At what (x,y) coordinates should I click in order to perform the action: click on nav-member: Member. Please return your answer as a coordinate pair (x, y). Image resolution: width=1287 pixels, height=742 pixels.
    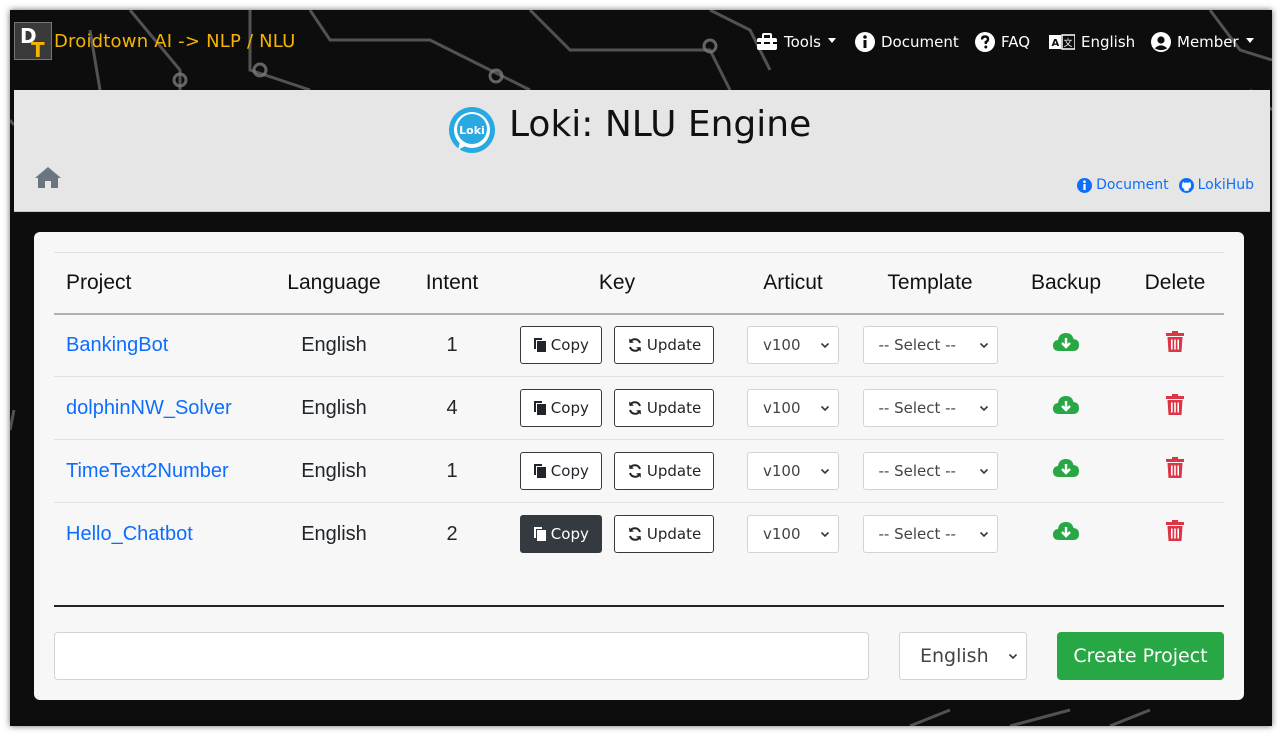
    Looking at the image, I should click on (1202, 42).